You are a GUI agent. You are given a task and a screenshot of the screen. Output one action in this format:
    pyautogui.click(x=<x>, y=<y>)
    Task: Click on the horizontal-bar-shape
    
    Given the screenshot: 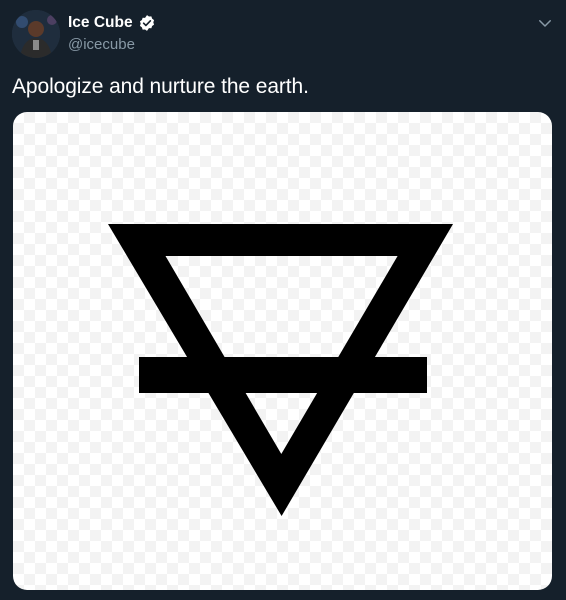 What is the action you would take?
    pyautogui.click(x=283, y=375)
    